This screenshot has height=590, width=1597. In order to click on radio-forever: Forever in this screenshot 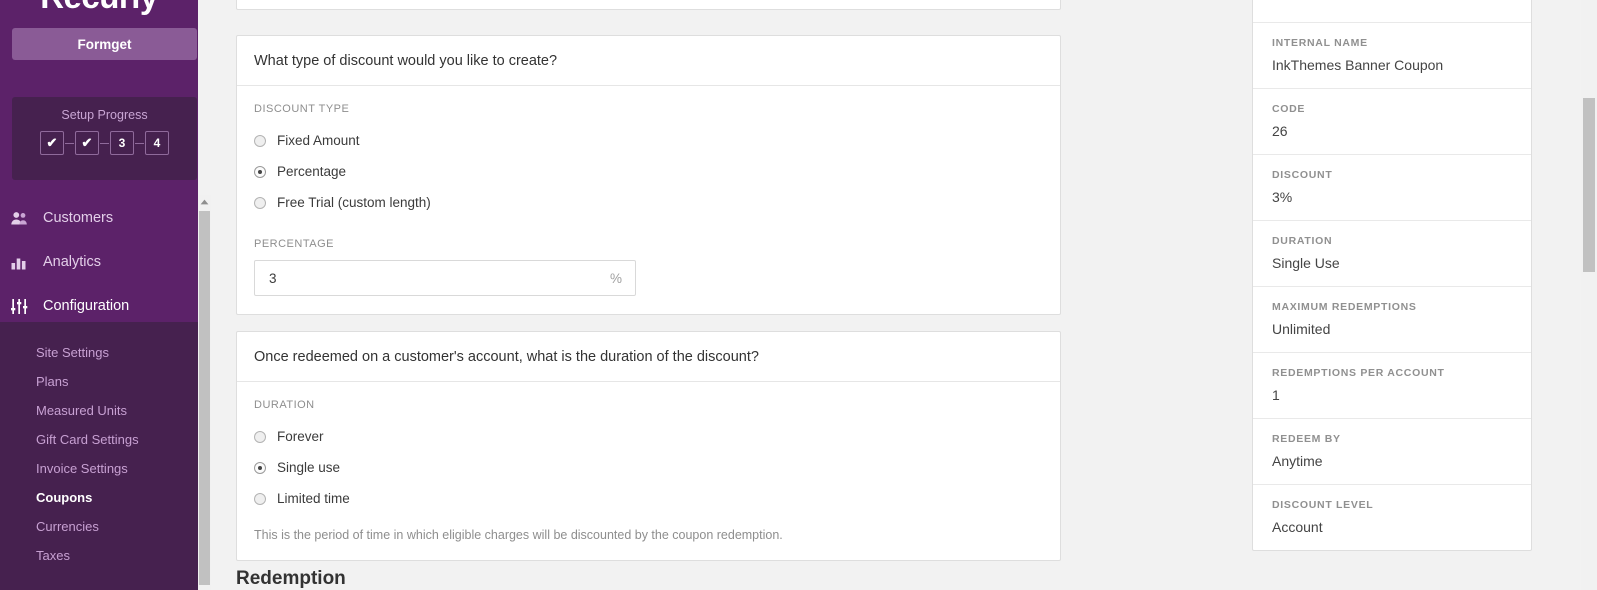, I will do `click(648, 436)`.